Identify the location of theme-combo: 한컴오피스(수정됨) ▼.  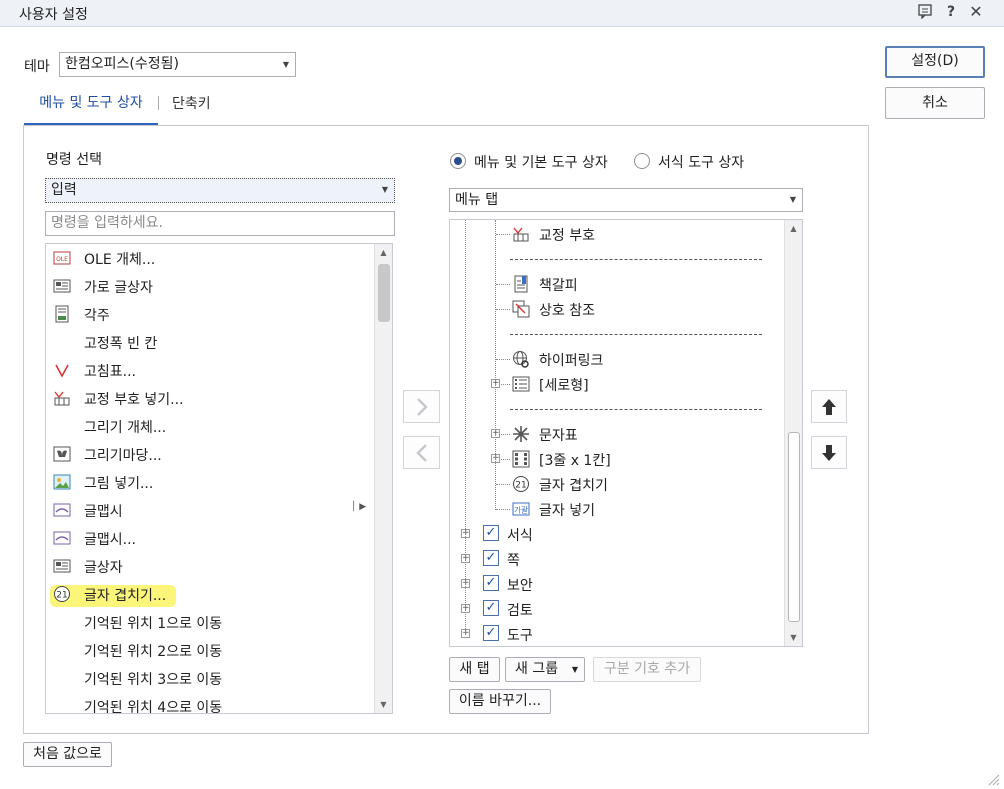
(177, 64).